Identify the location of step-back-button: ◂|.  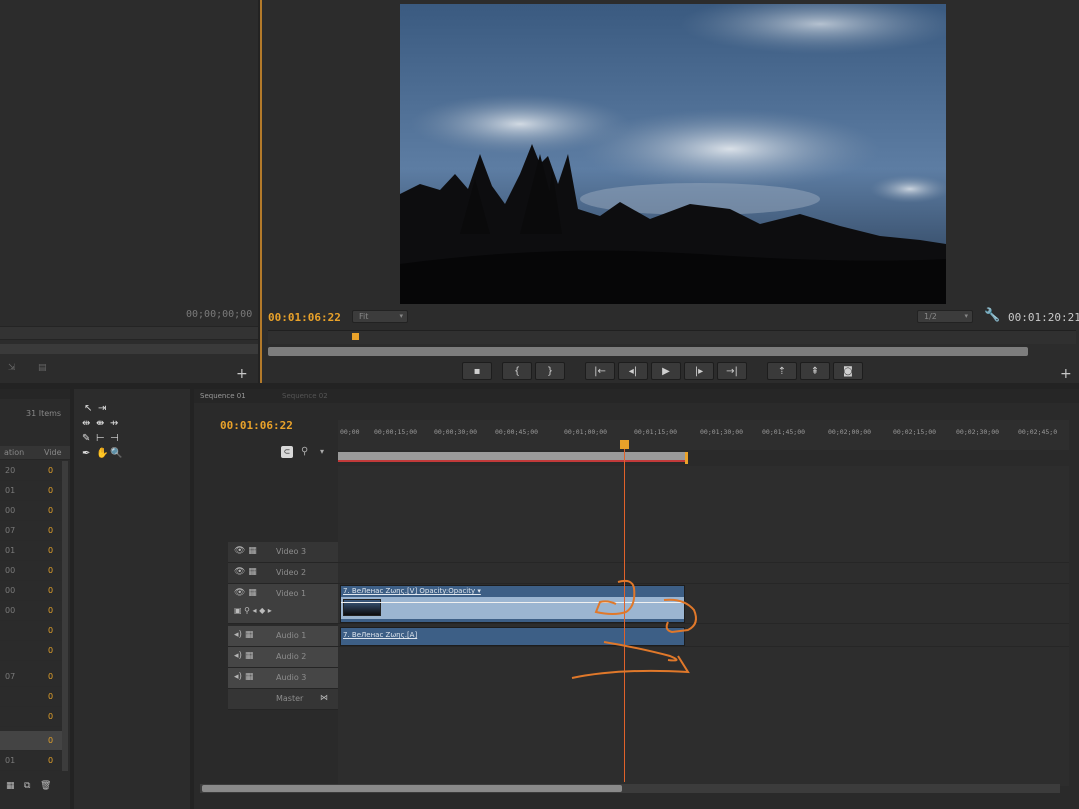
(633, 371).